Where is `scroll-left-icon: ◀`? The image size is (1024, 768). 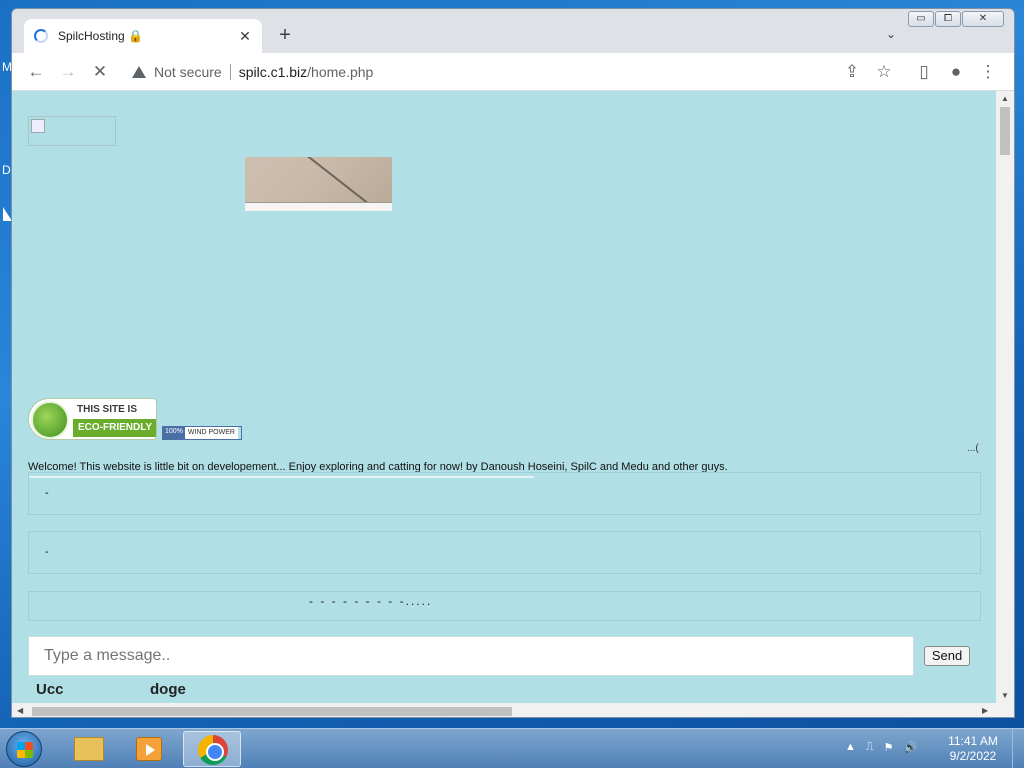 scroll-left-icon: ◀ is located at coordinates (20, 710).